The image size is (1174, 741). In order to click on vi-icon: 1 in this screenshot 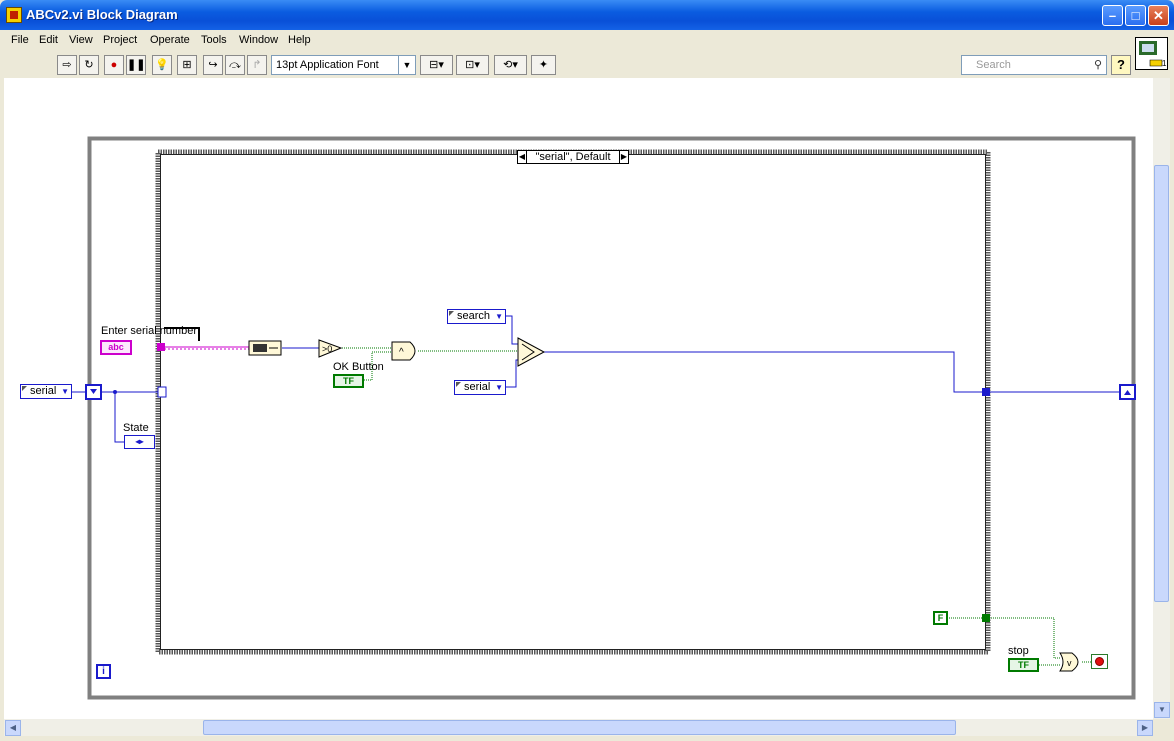, I will do `click(1151, 53)`.